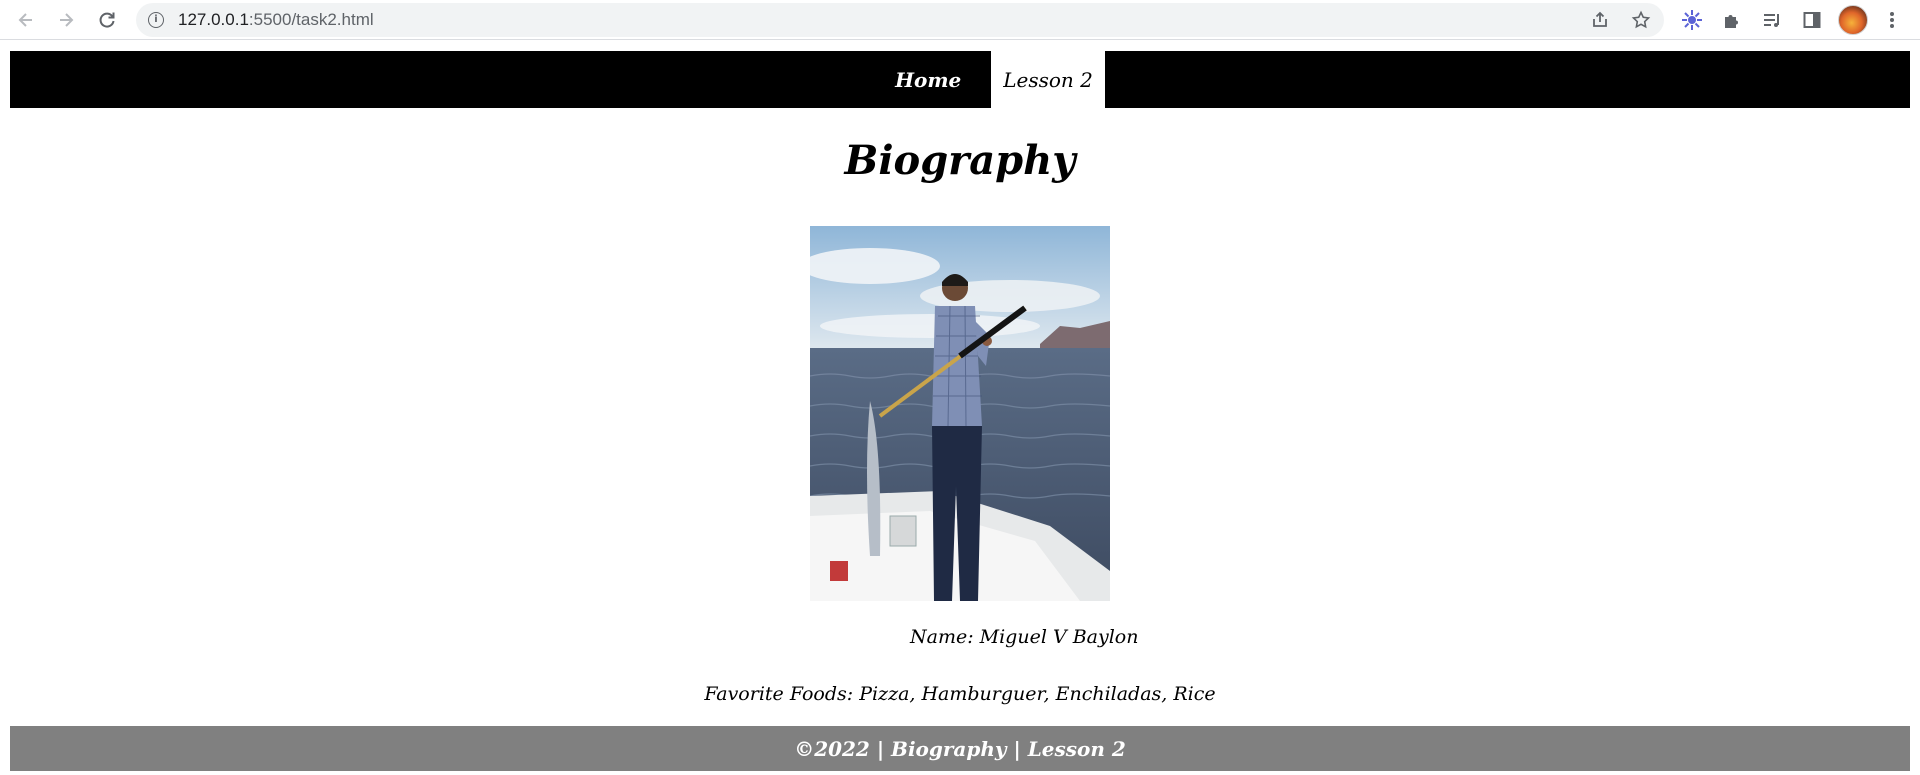 The height and width of the screenshot is (775, 1920). Describe the element at coordinates (1772, 20) in the screenshot. I see `reading-list-icon` at that location.